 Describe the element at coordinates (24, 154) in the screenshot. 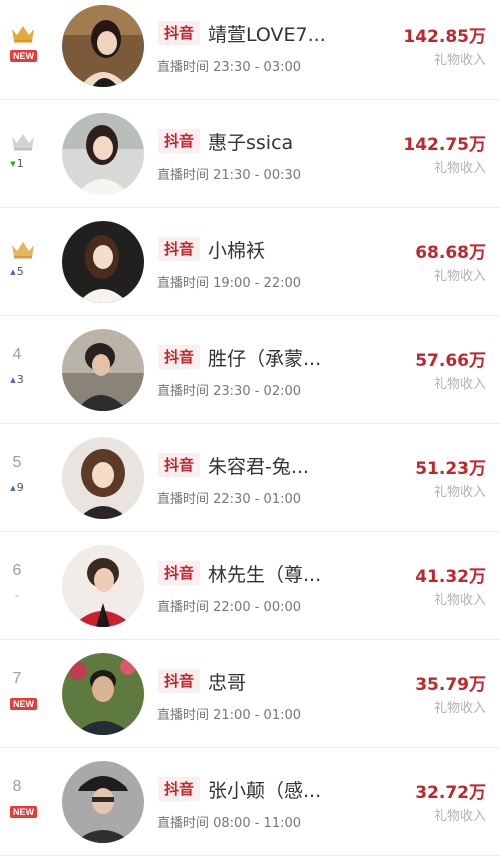

I see `rank-indicator: ▼1` at that location.